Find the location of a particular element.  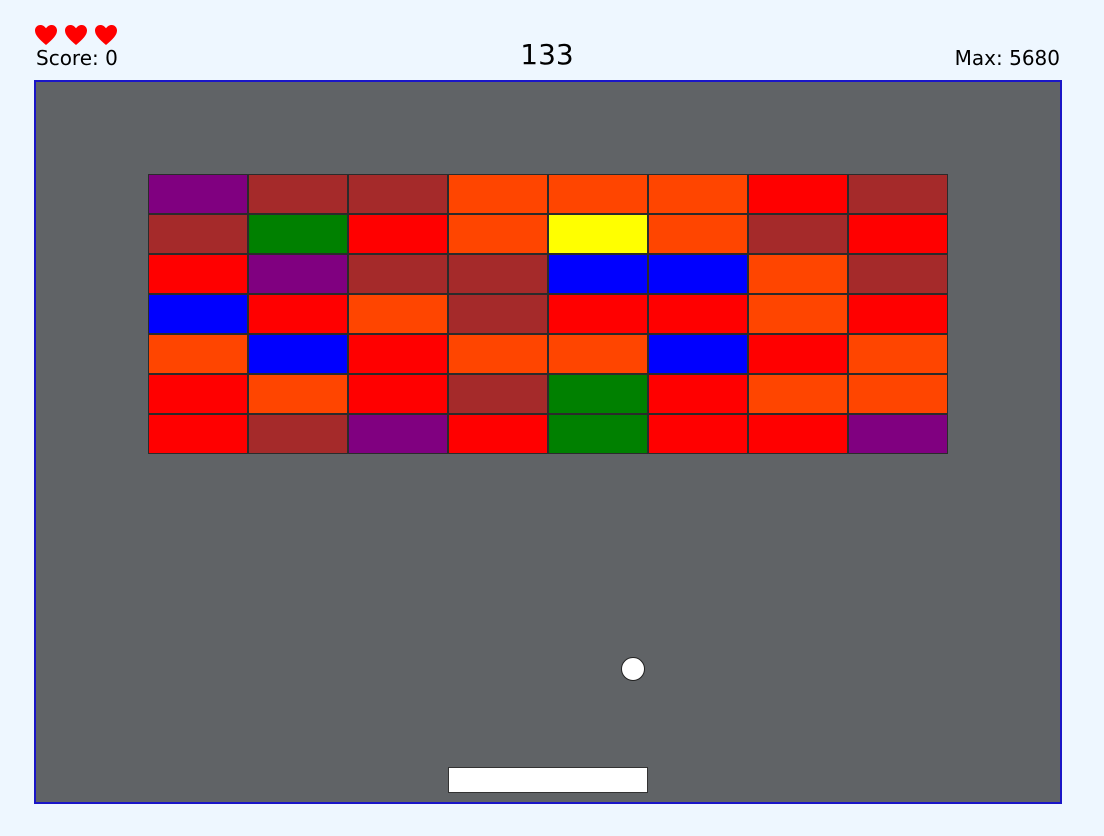

max-score-label: Max: 5680 is located at coordinates (1007, 58).